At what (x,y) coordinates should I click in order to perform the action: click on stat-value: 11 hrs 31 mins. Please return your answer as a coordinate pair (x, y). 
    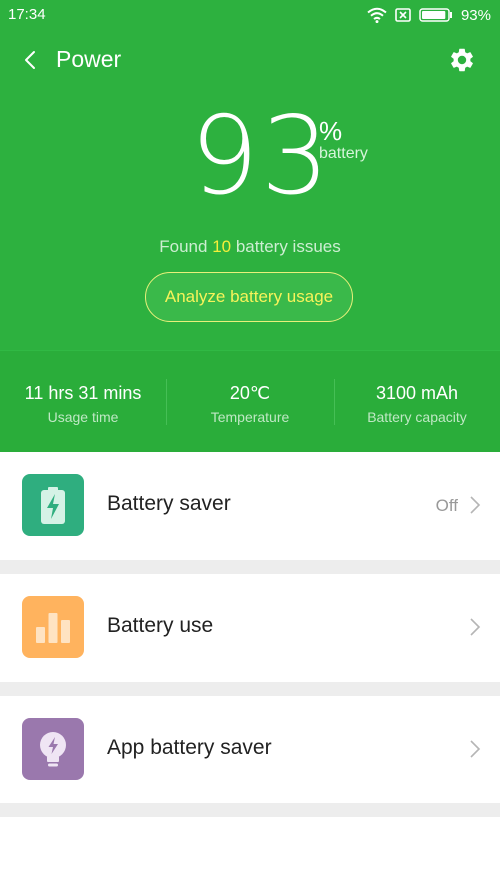
    Looking at the image, I should click on (83, 393).